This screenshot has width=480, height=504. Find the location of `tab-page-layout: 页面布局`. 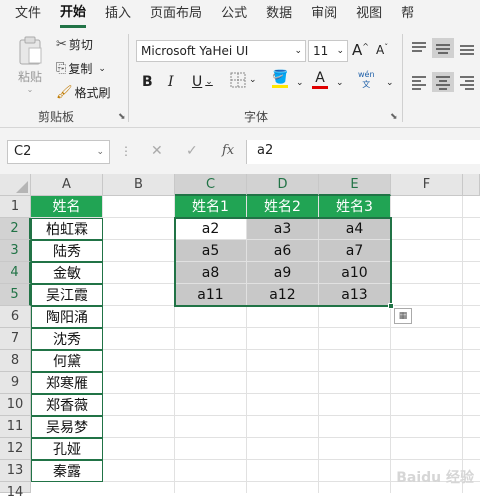

tab-page-layout: 页面布局 is located at coordinates (176, 14).